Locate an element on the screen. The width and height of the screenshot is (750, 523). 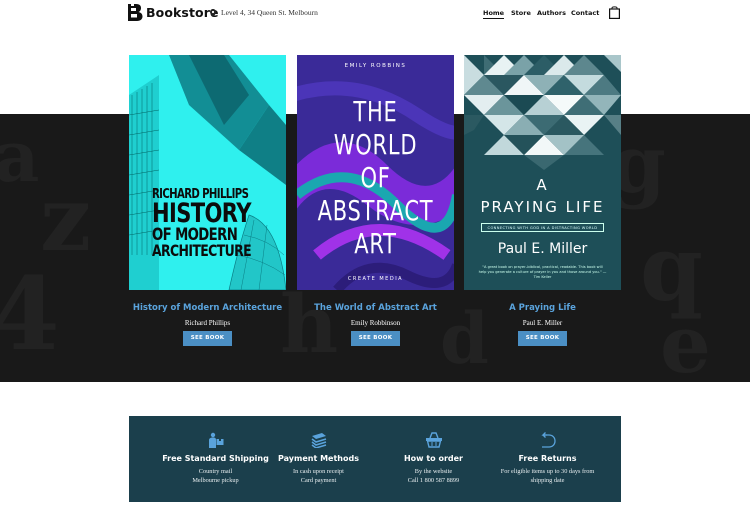
location-pin-icon is located at coordinates (213, 12).